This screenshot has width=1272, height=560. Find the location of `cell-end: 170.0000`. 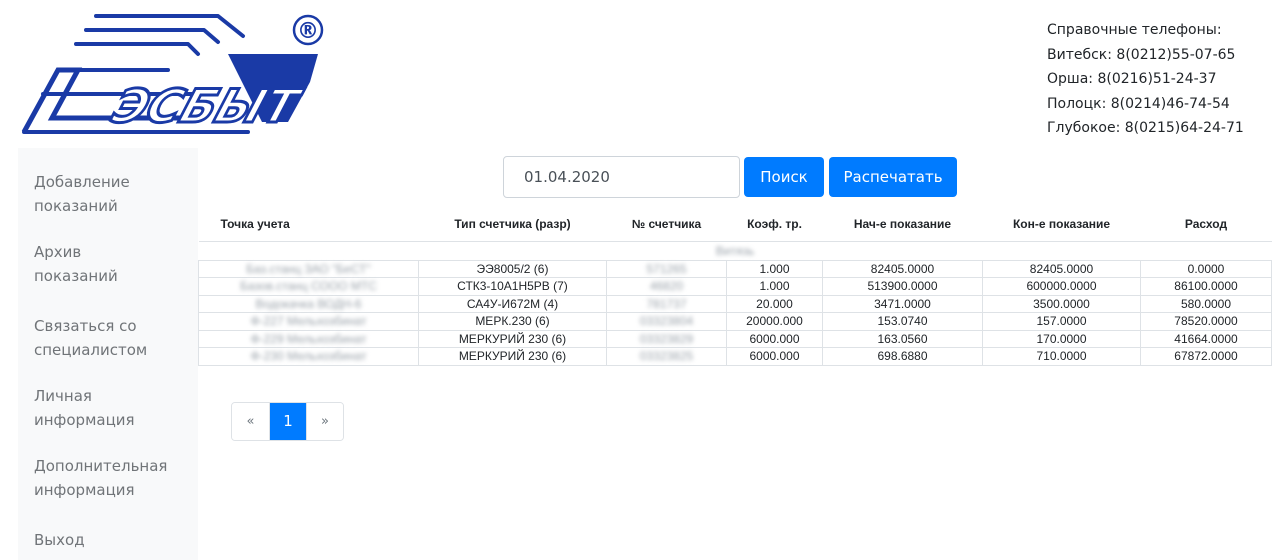

cell-end: 170.0000 is located at coordinates (1061, 338).